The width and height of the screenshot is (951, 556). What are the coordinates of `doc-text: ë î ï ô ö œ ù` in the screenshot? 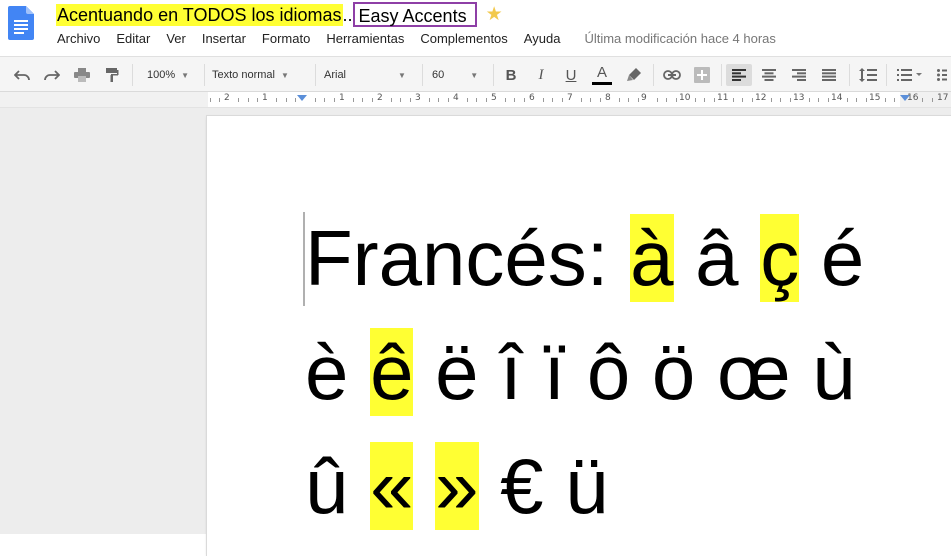 It's located at (634, 372).